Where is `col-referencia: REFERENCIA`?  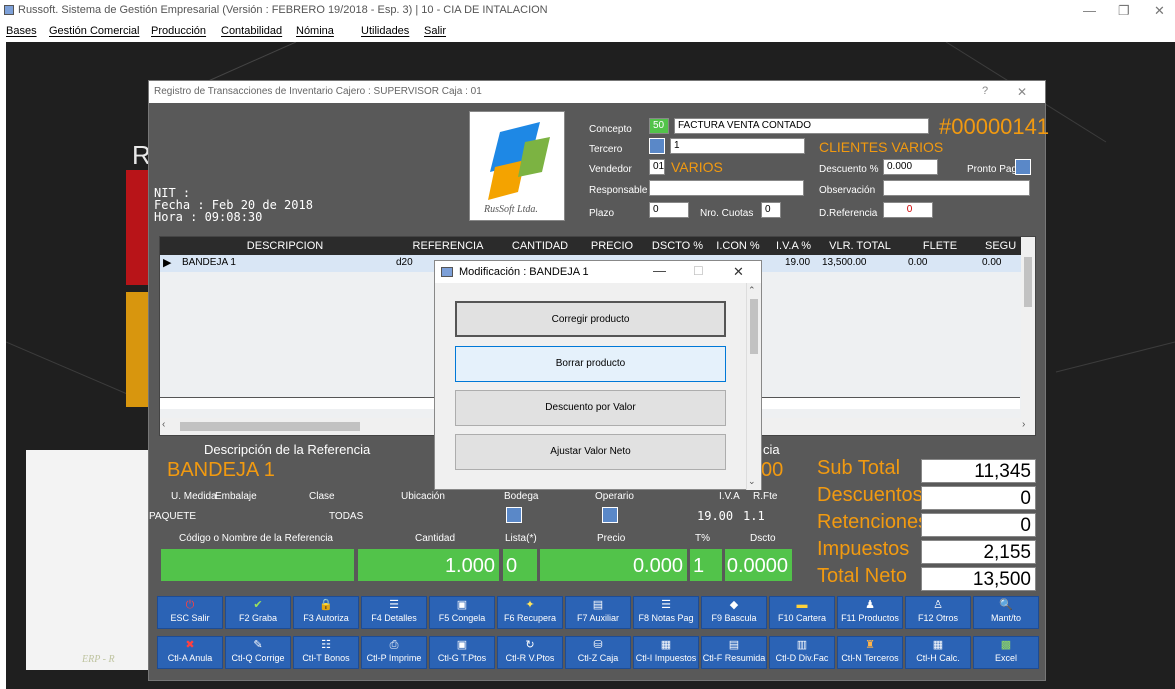
col-referencia: REFERENCIA is located at coordinates (448, 246).